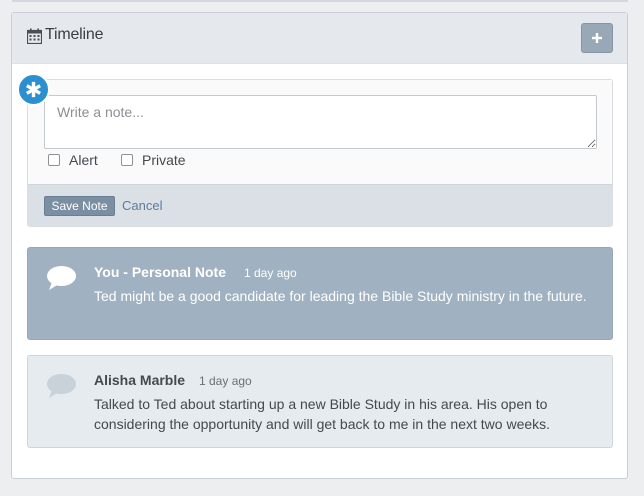 This screenshot has width=644, height=496. Describe the element at coordinates (83, 160) in the screenshot. I see `alert-label: Alert` at that location.